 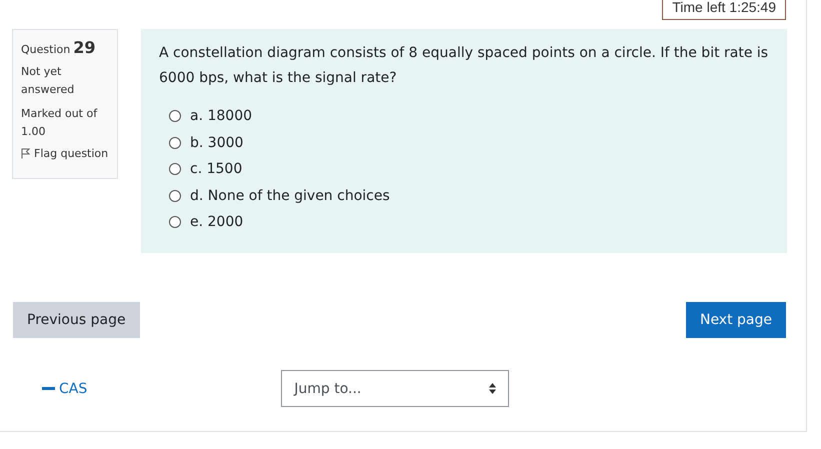 I want to click on next-page-button: Next page, so click(x=736, y=320).